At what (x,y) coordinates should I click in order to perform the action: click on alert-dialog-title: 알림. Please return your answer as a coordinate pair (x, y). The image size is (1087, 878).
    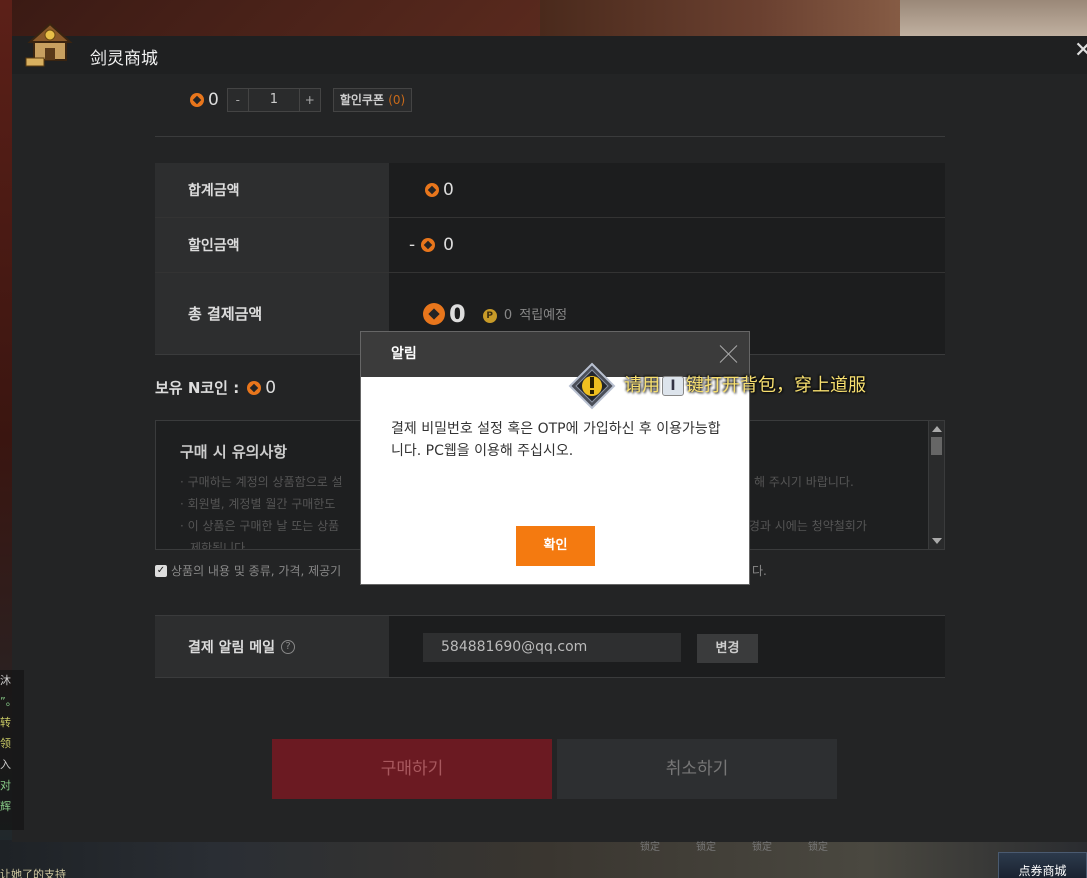
    Looking at the image, I should click on (404, 354).